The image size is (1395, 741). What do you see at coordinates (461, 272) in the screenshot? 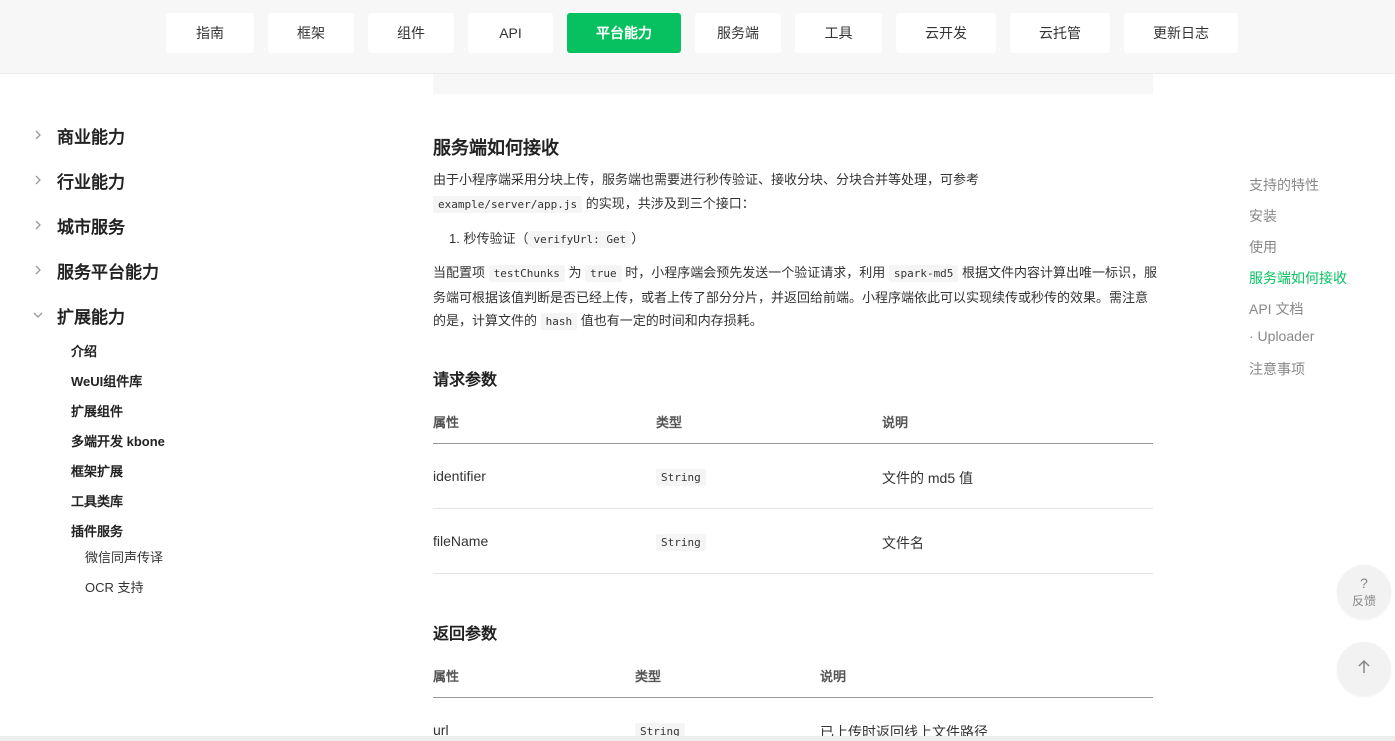
I see `para-text: 当配置项` at bounding box center [461, 272].